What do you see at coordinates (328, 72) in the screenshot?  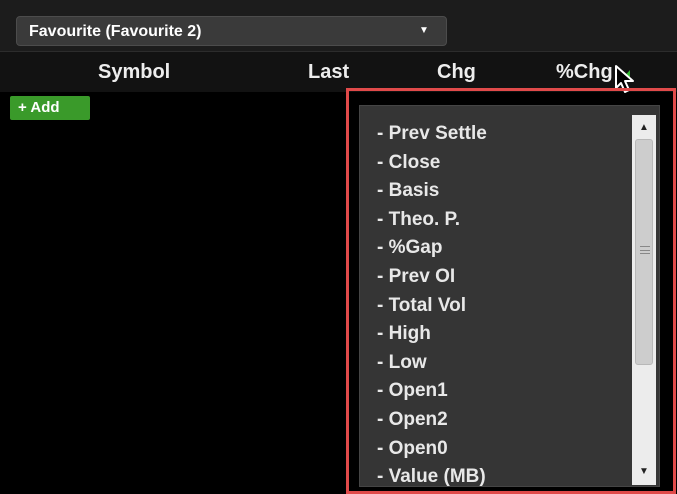 I see `column-header-last: Last` at bounding box center [328, 72].